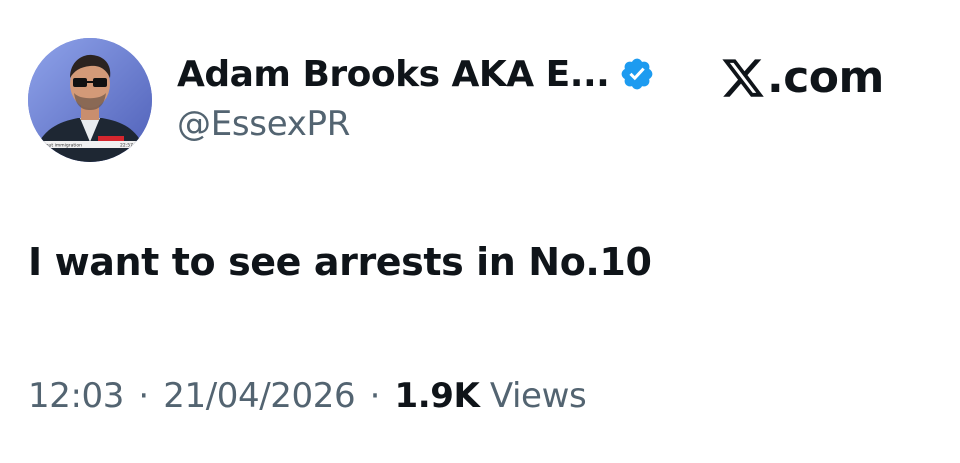 This screenshot has height=463, width=960. Describe the element at coordinates (538, 396) in the screenshot. I see `views-label: Views` at that location.